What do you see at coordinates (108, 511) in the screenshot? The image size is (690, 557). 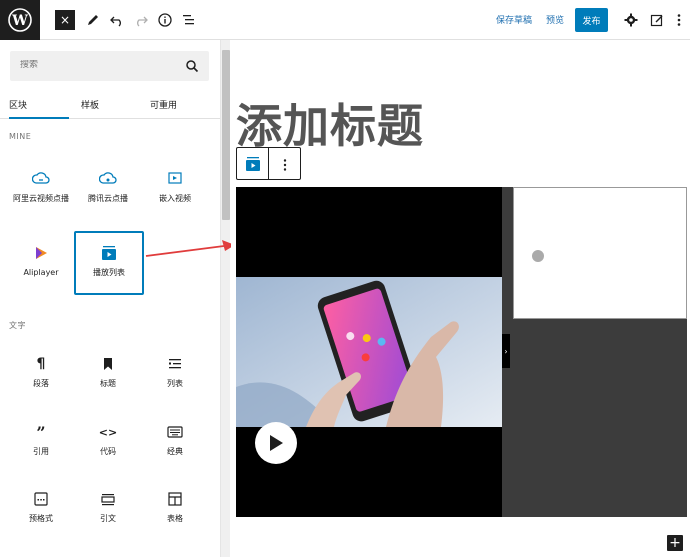 I see `block-pullquote: 引文` at bounding box center [108, 511].